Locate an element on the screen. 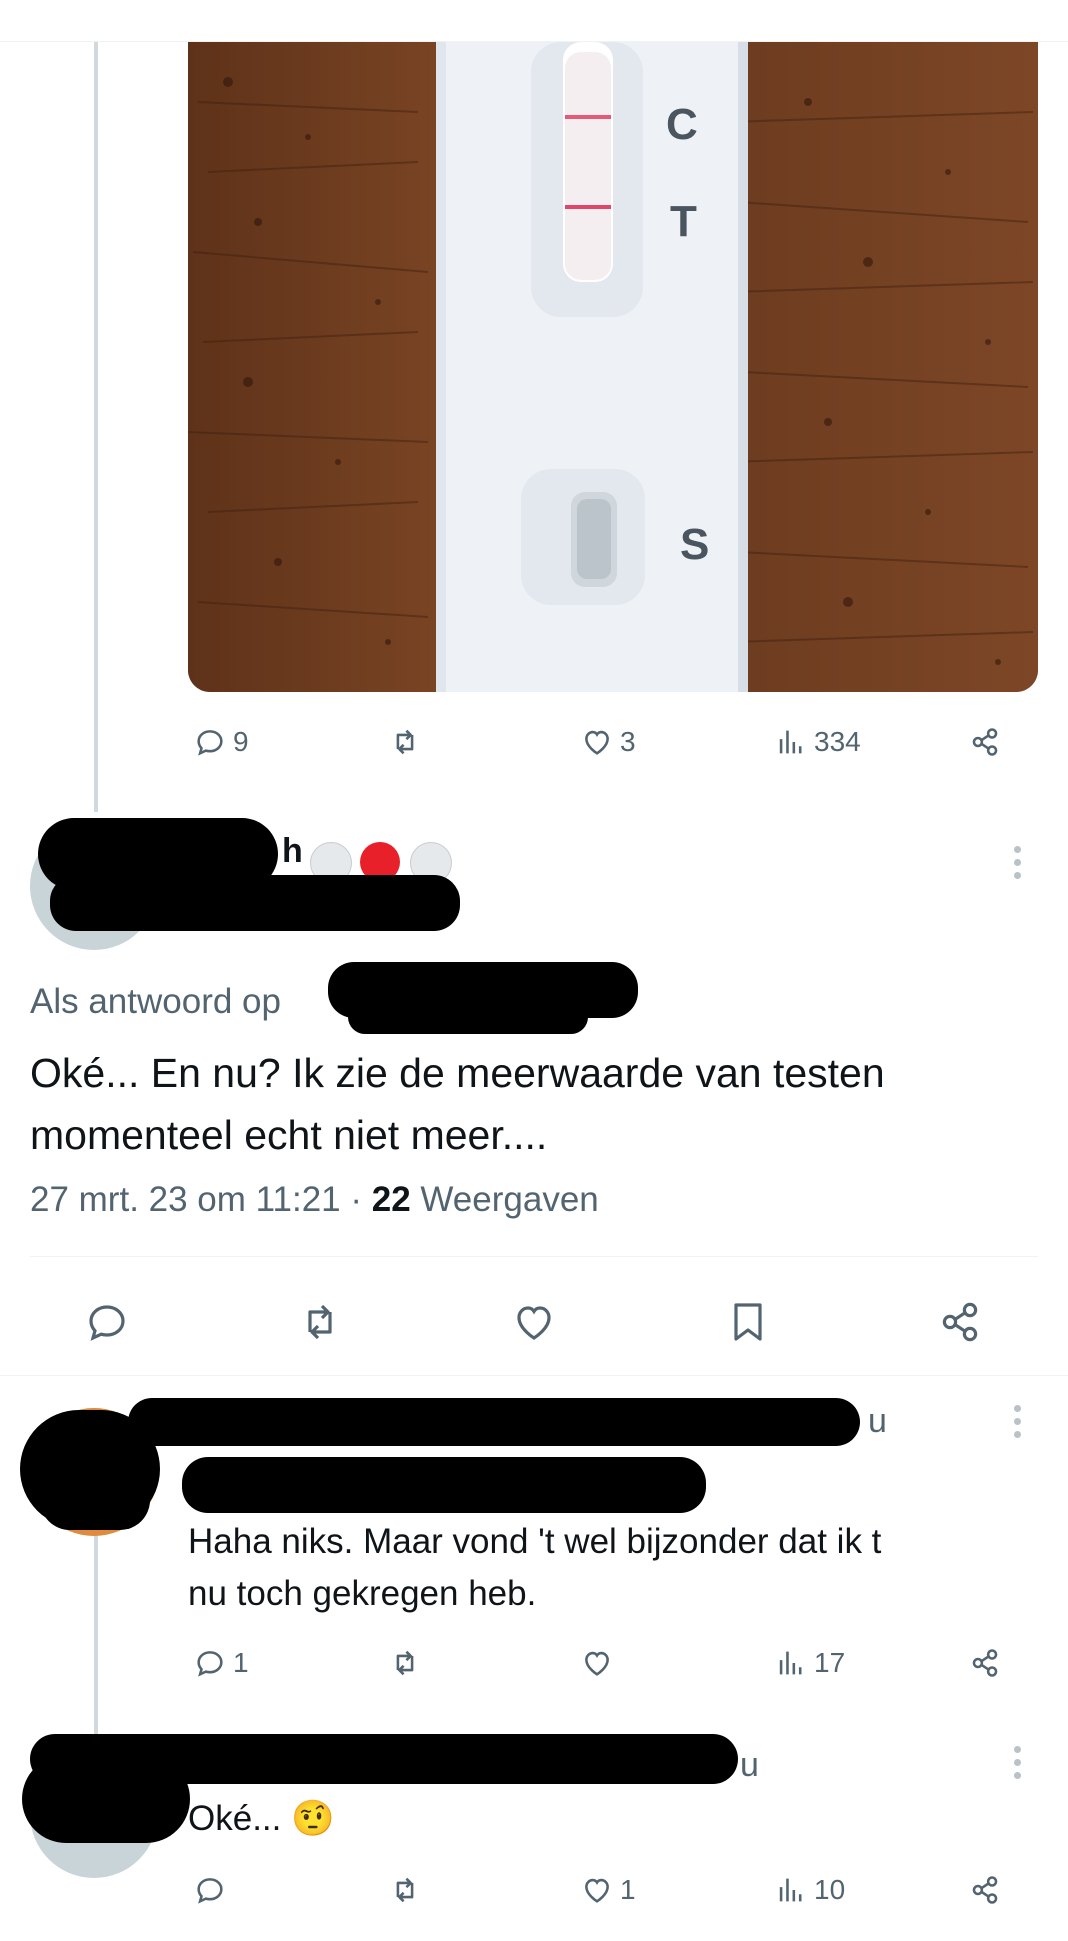  test-label-t: T is located at coordinates (683, 221).